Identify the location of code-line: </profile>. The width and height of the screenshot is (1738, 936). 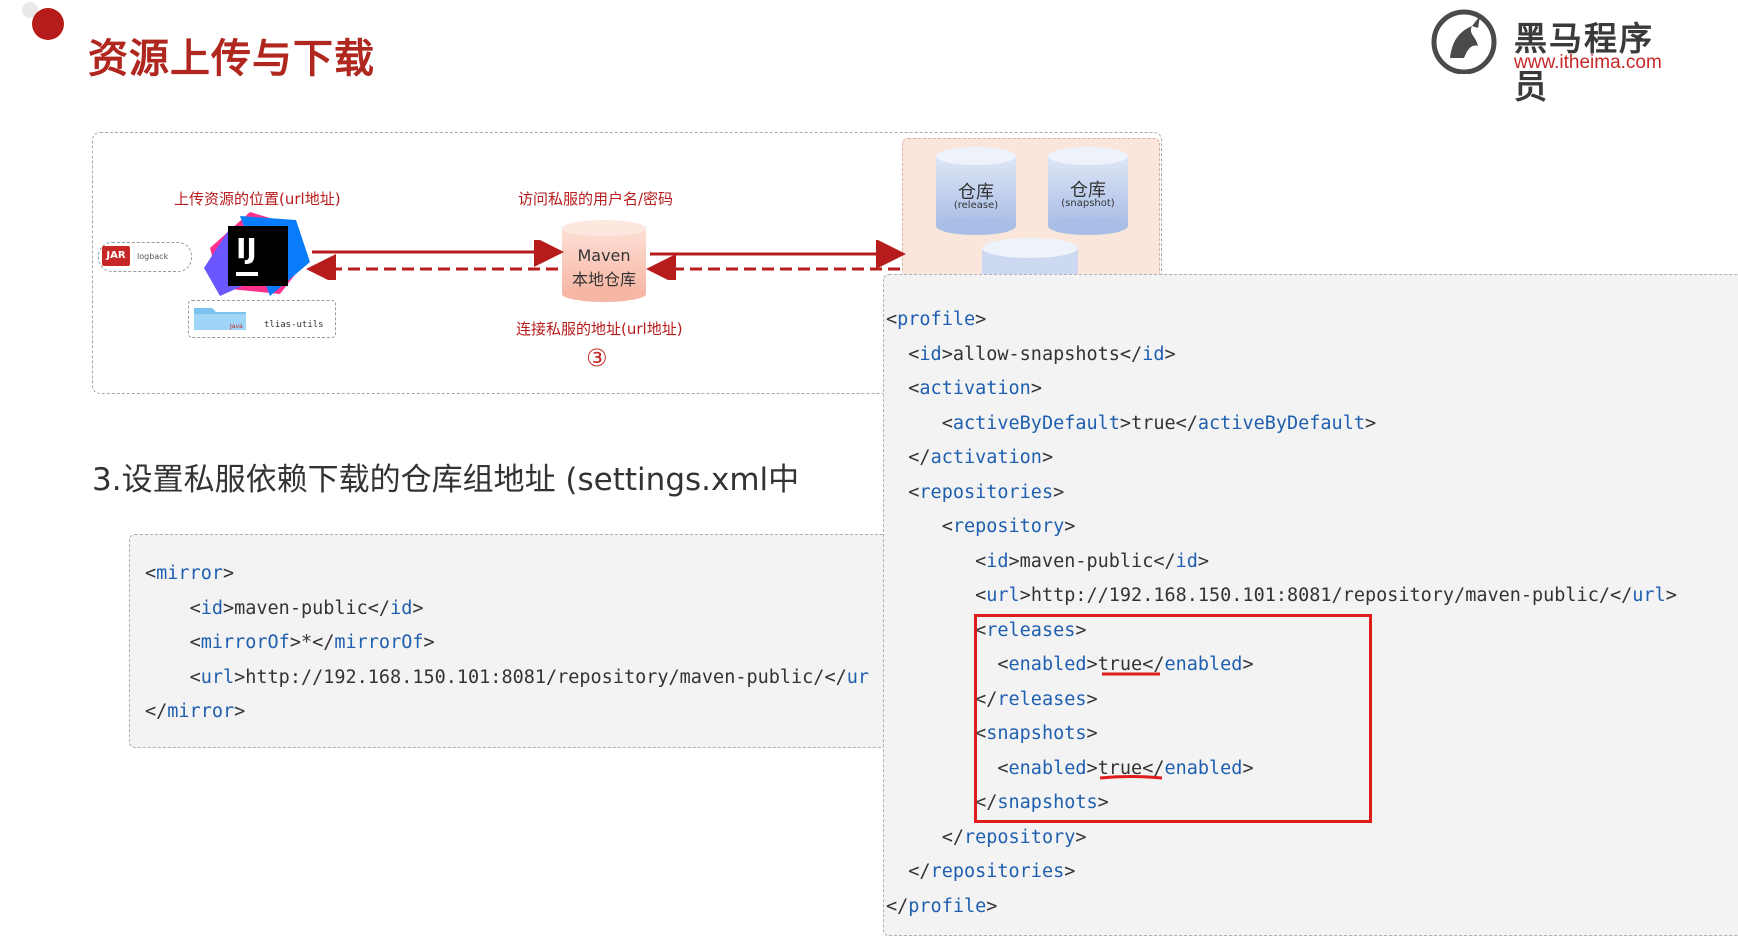
(942, 906).